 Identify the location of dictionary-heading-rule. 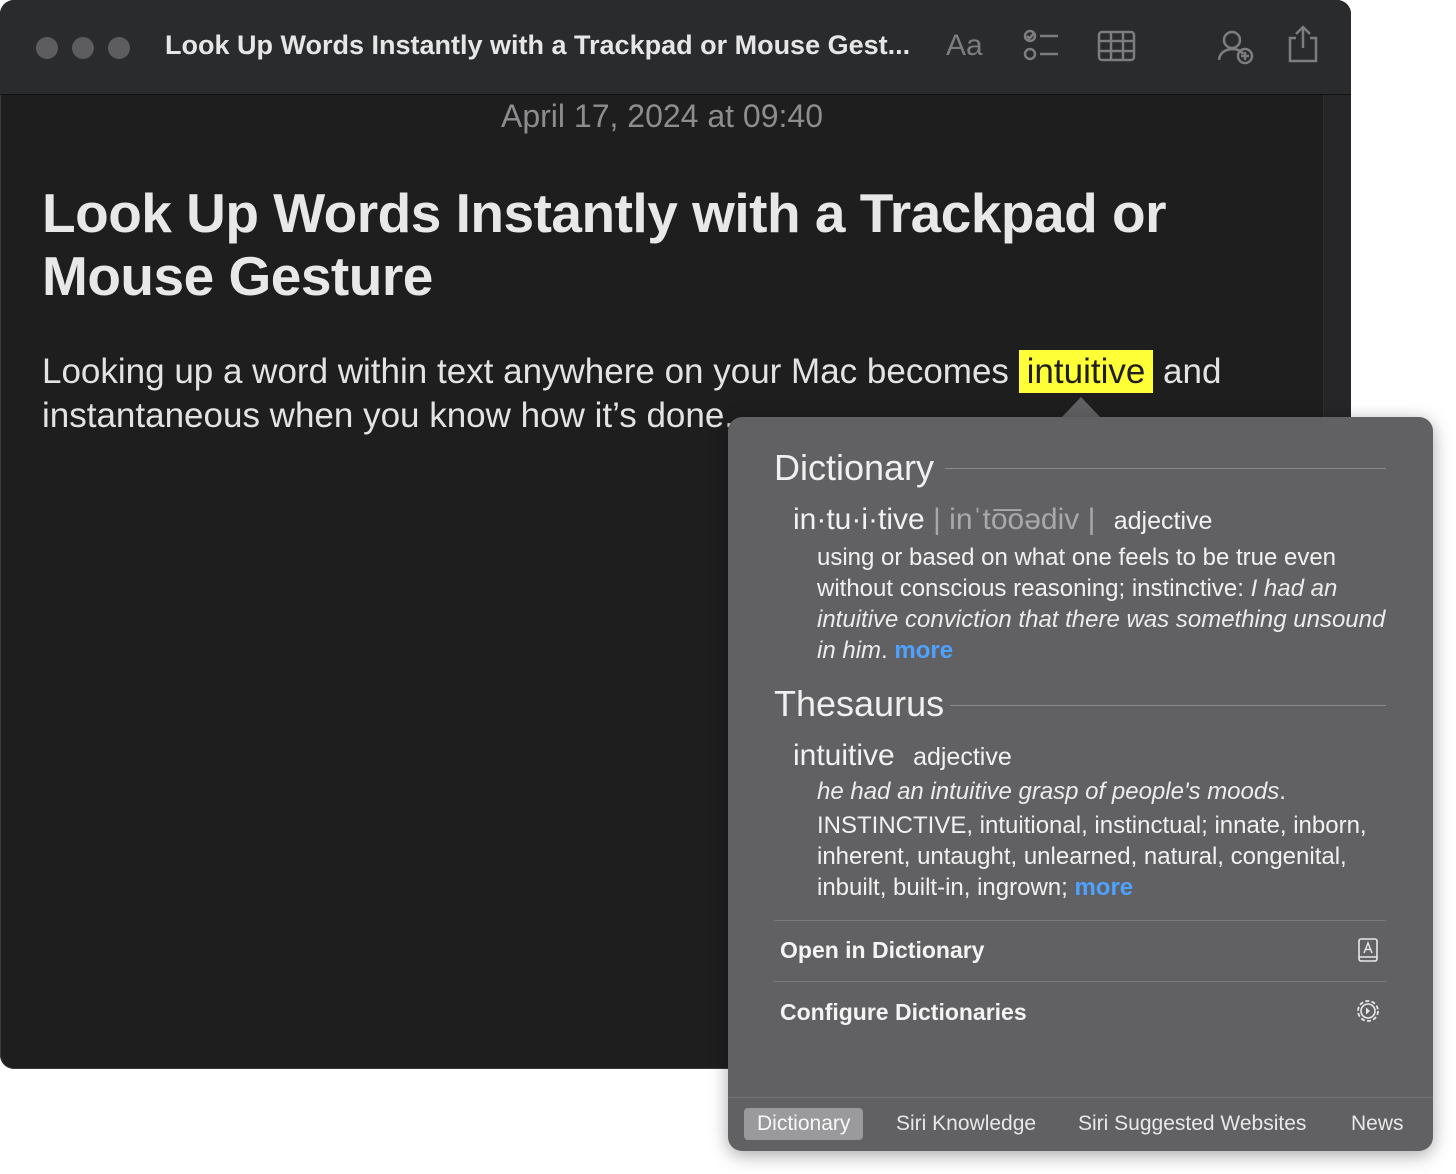
(1165, 468).